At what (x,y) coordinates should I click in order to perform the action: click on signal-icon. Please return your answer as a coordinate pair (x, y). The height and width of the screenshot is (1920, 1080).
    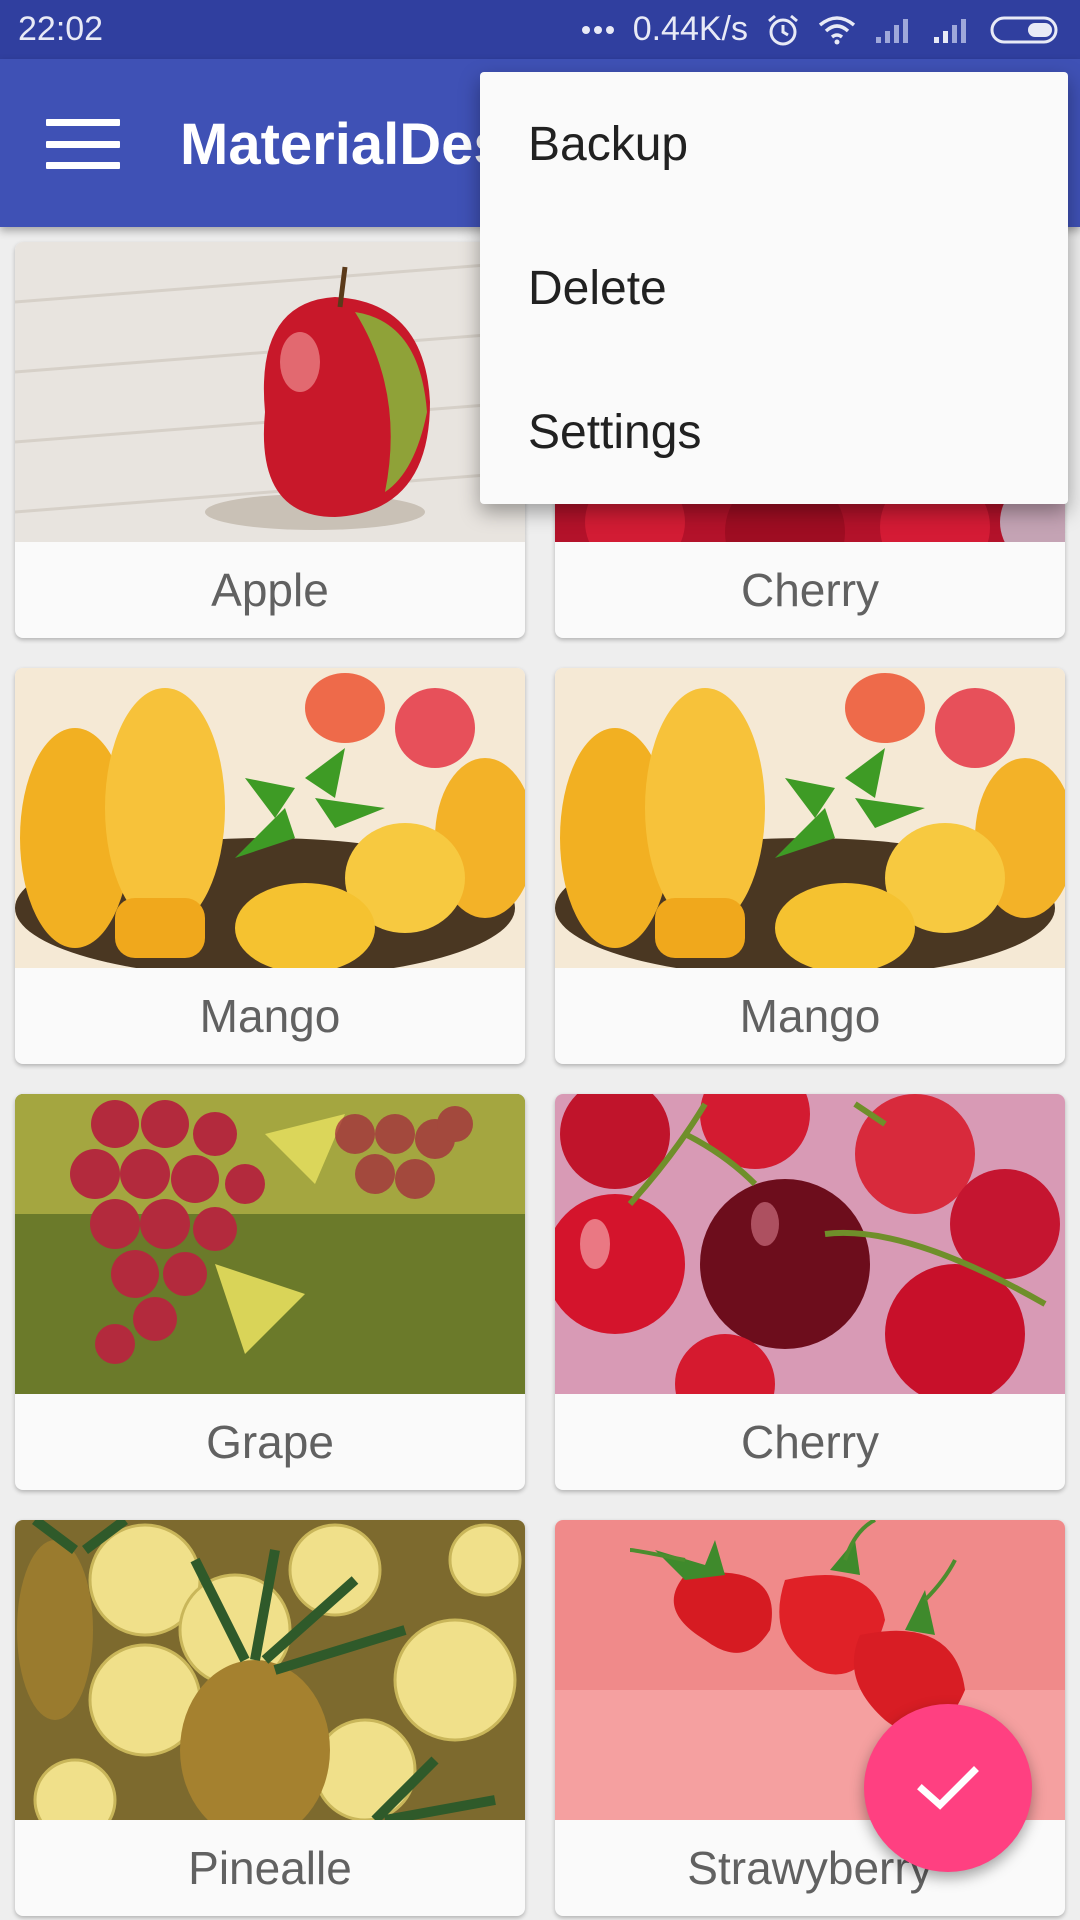
    Looking at the image, I should click on (894, 30).